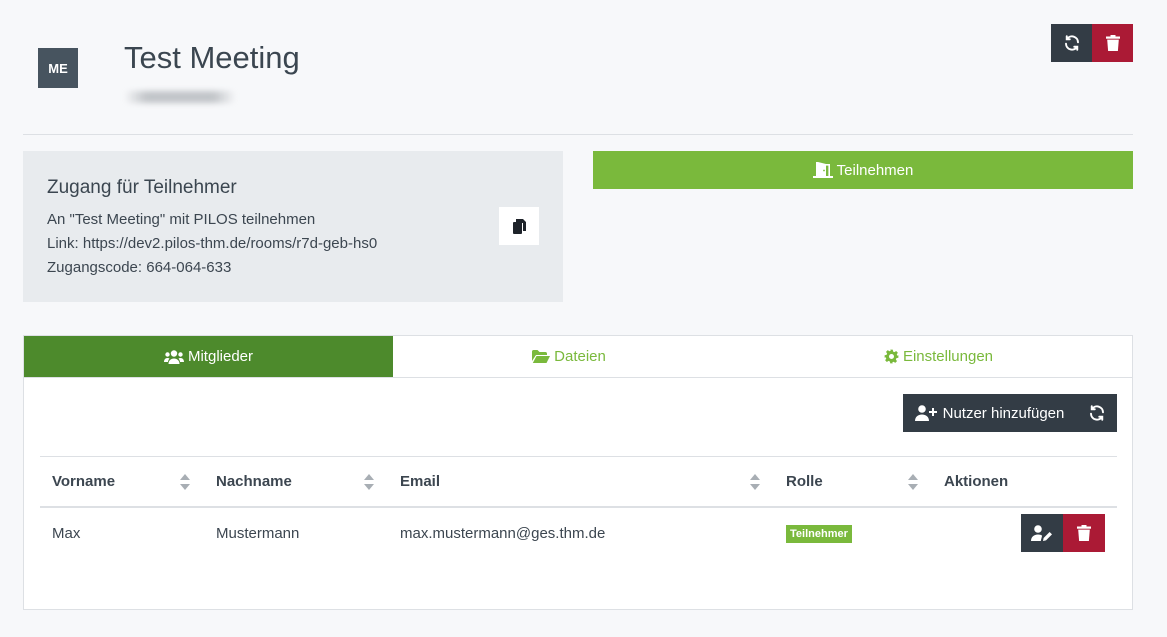  What do you see at coordinates (180, 97) in the screenshot?
I see `room-owner-redacted` at bounding box center [180, 97].